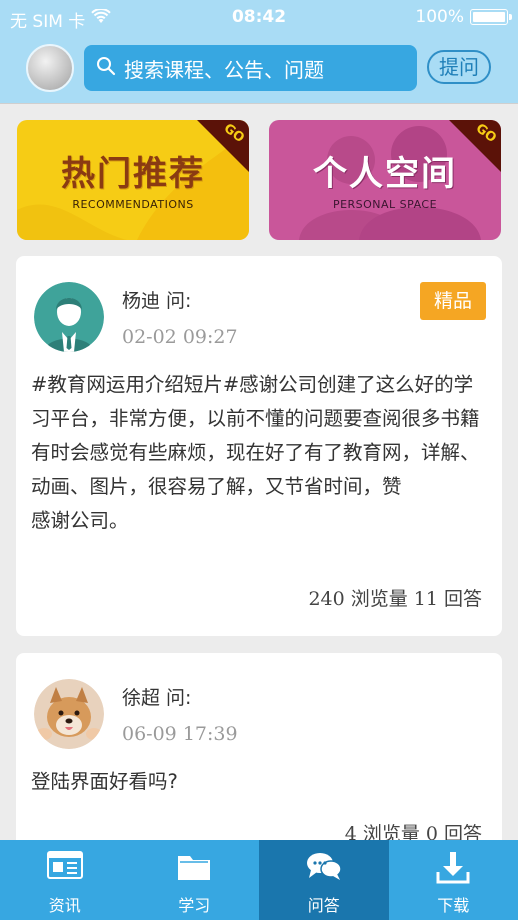 The image size is (518, 920). What do you see at coordinates (194, 905) in the screenshot?
I see `tab-label: 学习` at bounding box center [194, 905].